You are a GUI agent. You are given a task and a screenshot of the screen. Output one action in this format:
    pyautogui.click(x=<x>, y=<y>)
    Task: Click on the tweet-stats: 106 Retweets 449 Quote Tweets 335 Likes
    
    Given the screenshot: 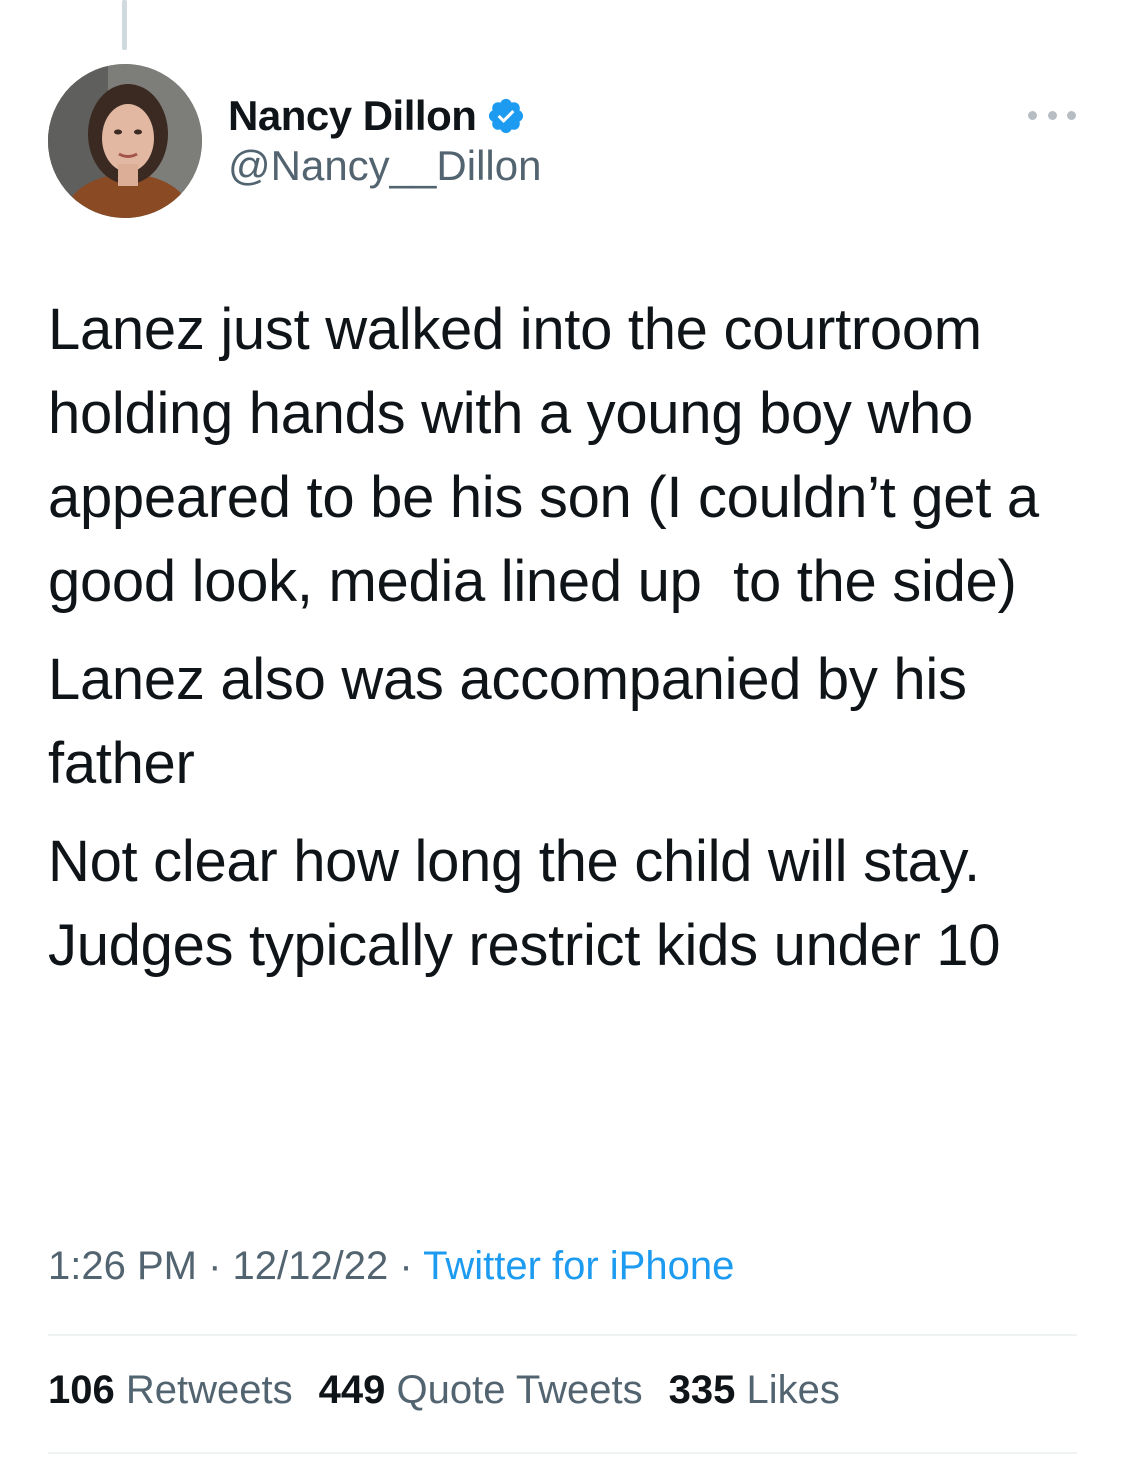 What is the action you would take?
    pyautogui.click(x=457, y=1390)
    